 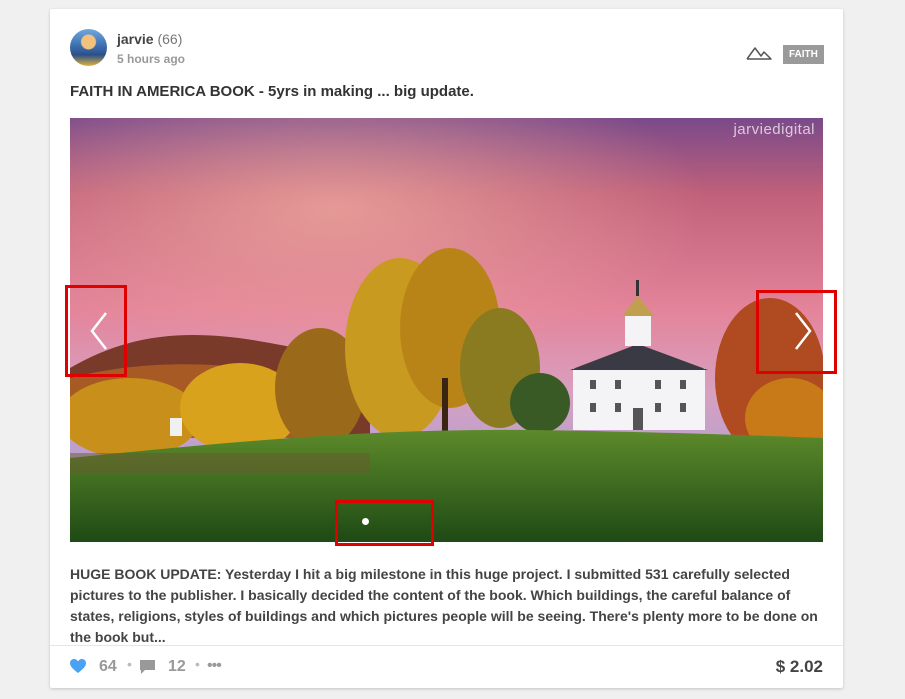 What do you see at coordinates (135, 39) in the screenshot?
I see `author-name: jarvie` at bounding box center [135, 39].